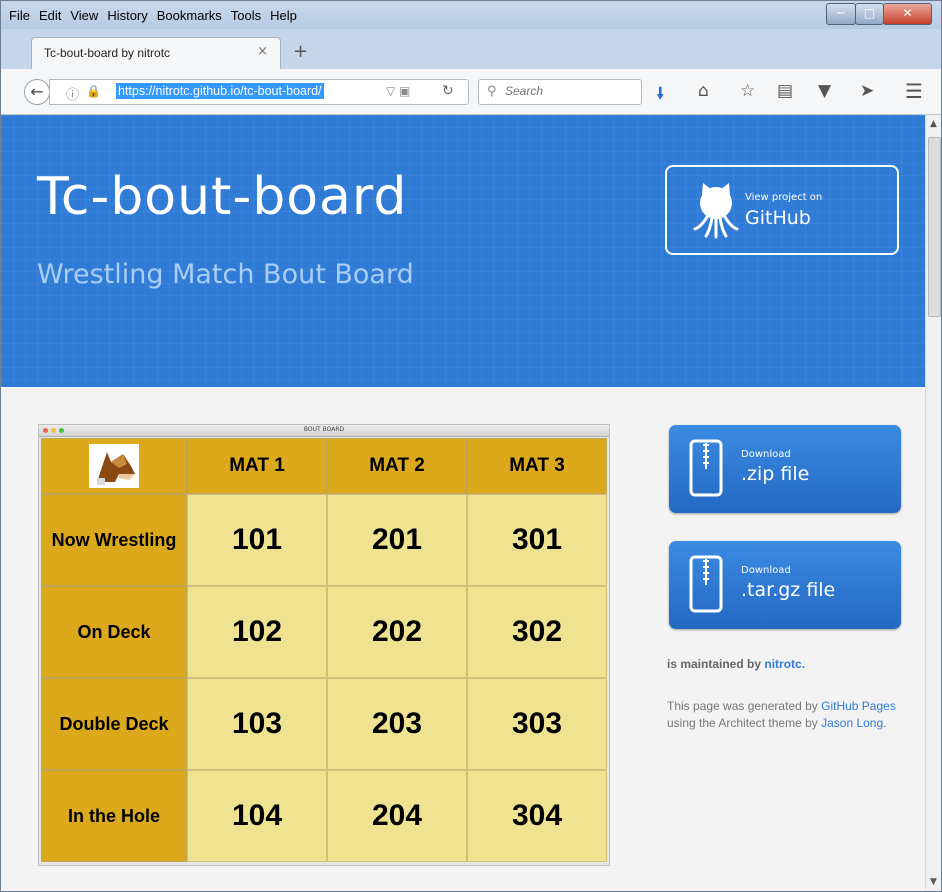  What do you see at coordinates (397, 632) in the screenshot?
I see `bout-cell: 202` at bounding box center [397, 632].